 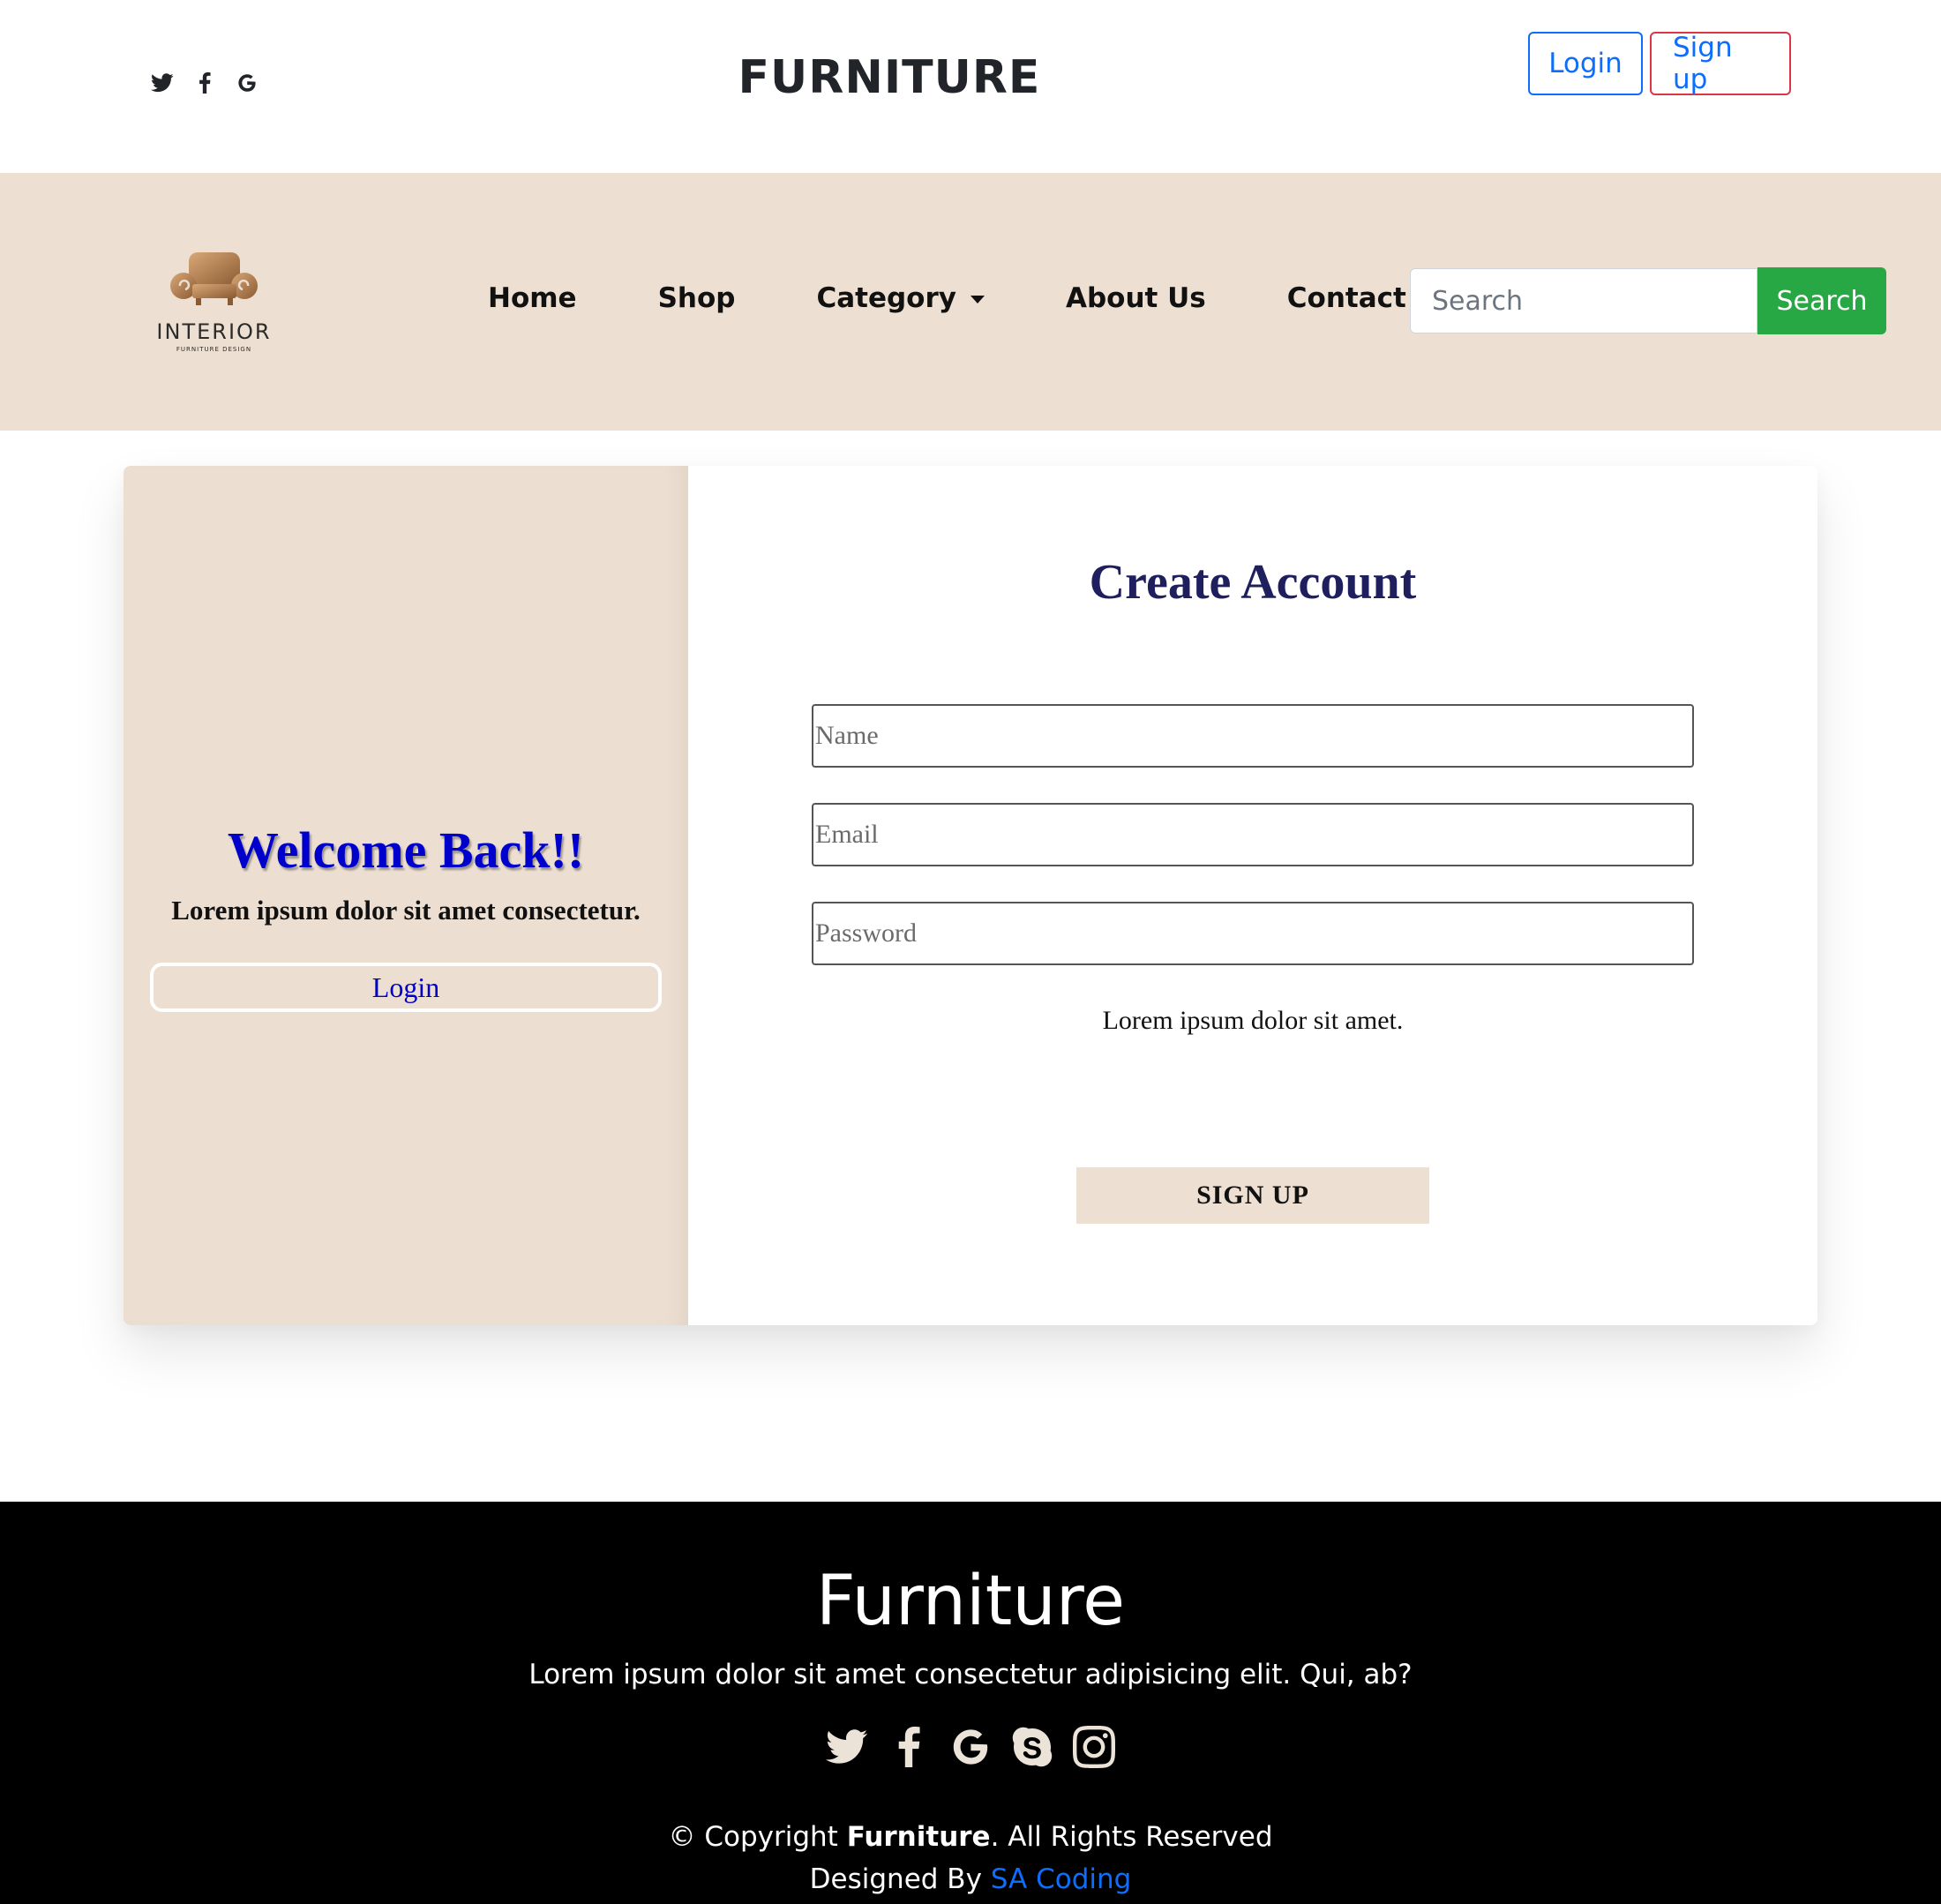 I want to click on footer-designed-by: Designed By SA Coding, so click(x=970, y=1879).